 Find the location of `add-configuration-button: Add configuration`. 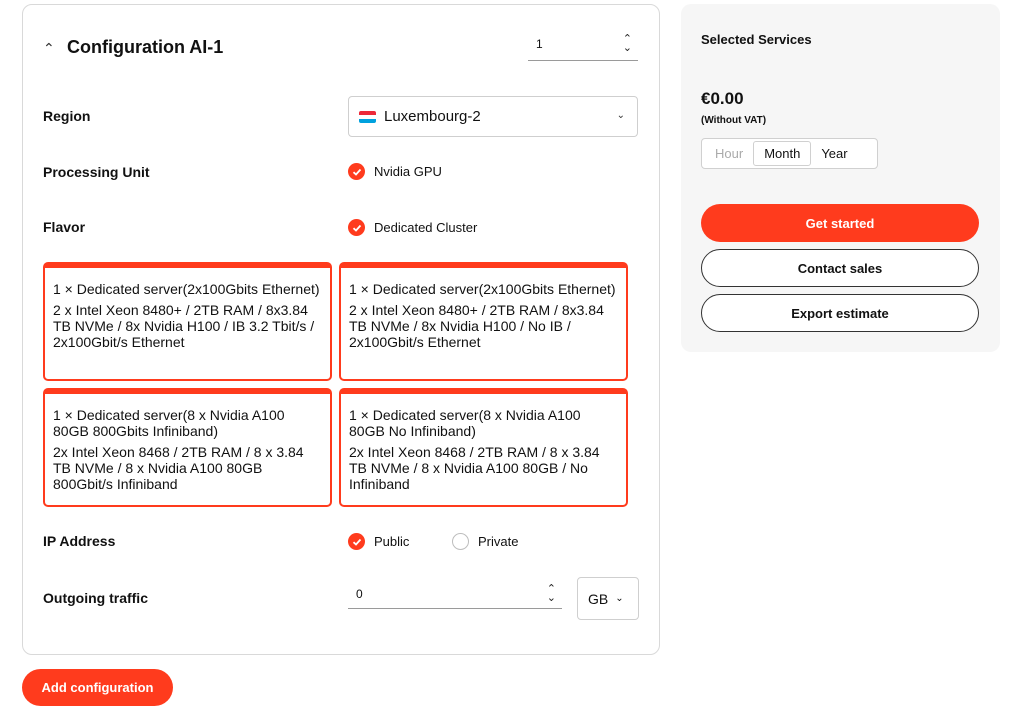

add-configuration-button: Add configuration is located at coordinates (97, 687).